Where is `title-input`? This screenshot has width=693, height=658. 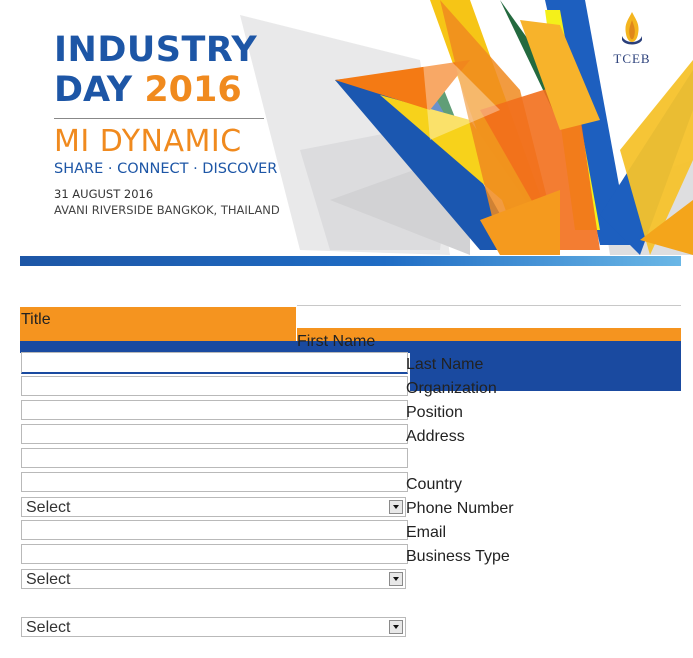
title-input is located at coordinates (214, 363).